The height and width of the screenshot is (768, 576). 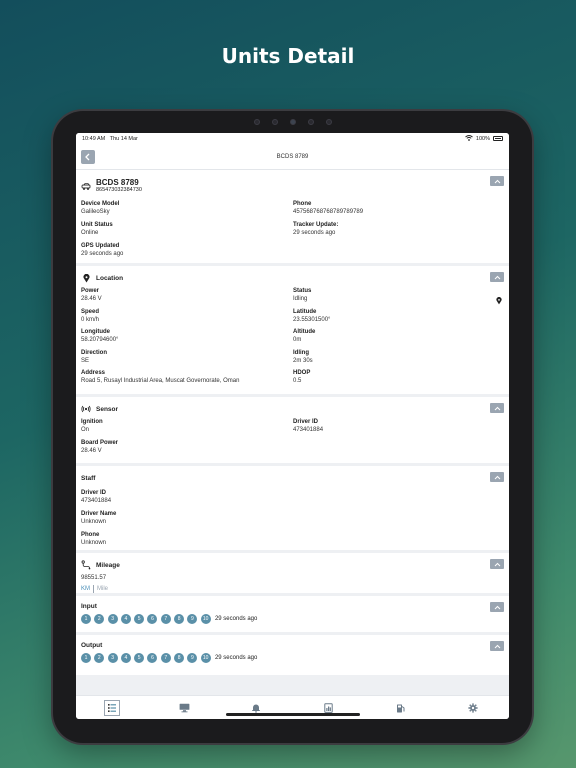 What do you see at coordinates (86, 409) in the screenshot?
I see `sensor-icon` at bounding box center [86, 409].